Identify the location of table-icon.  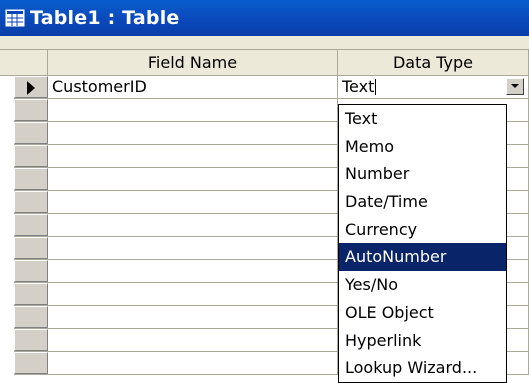
(15, 18).